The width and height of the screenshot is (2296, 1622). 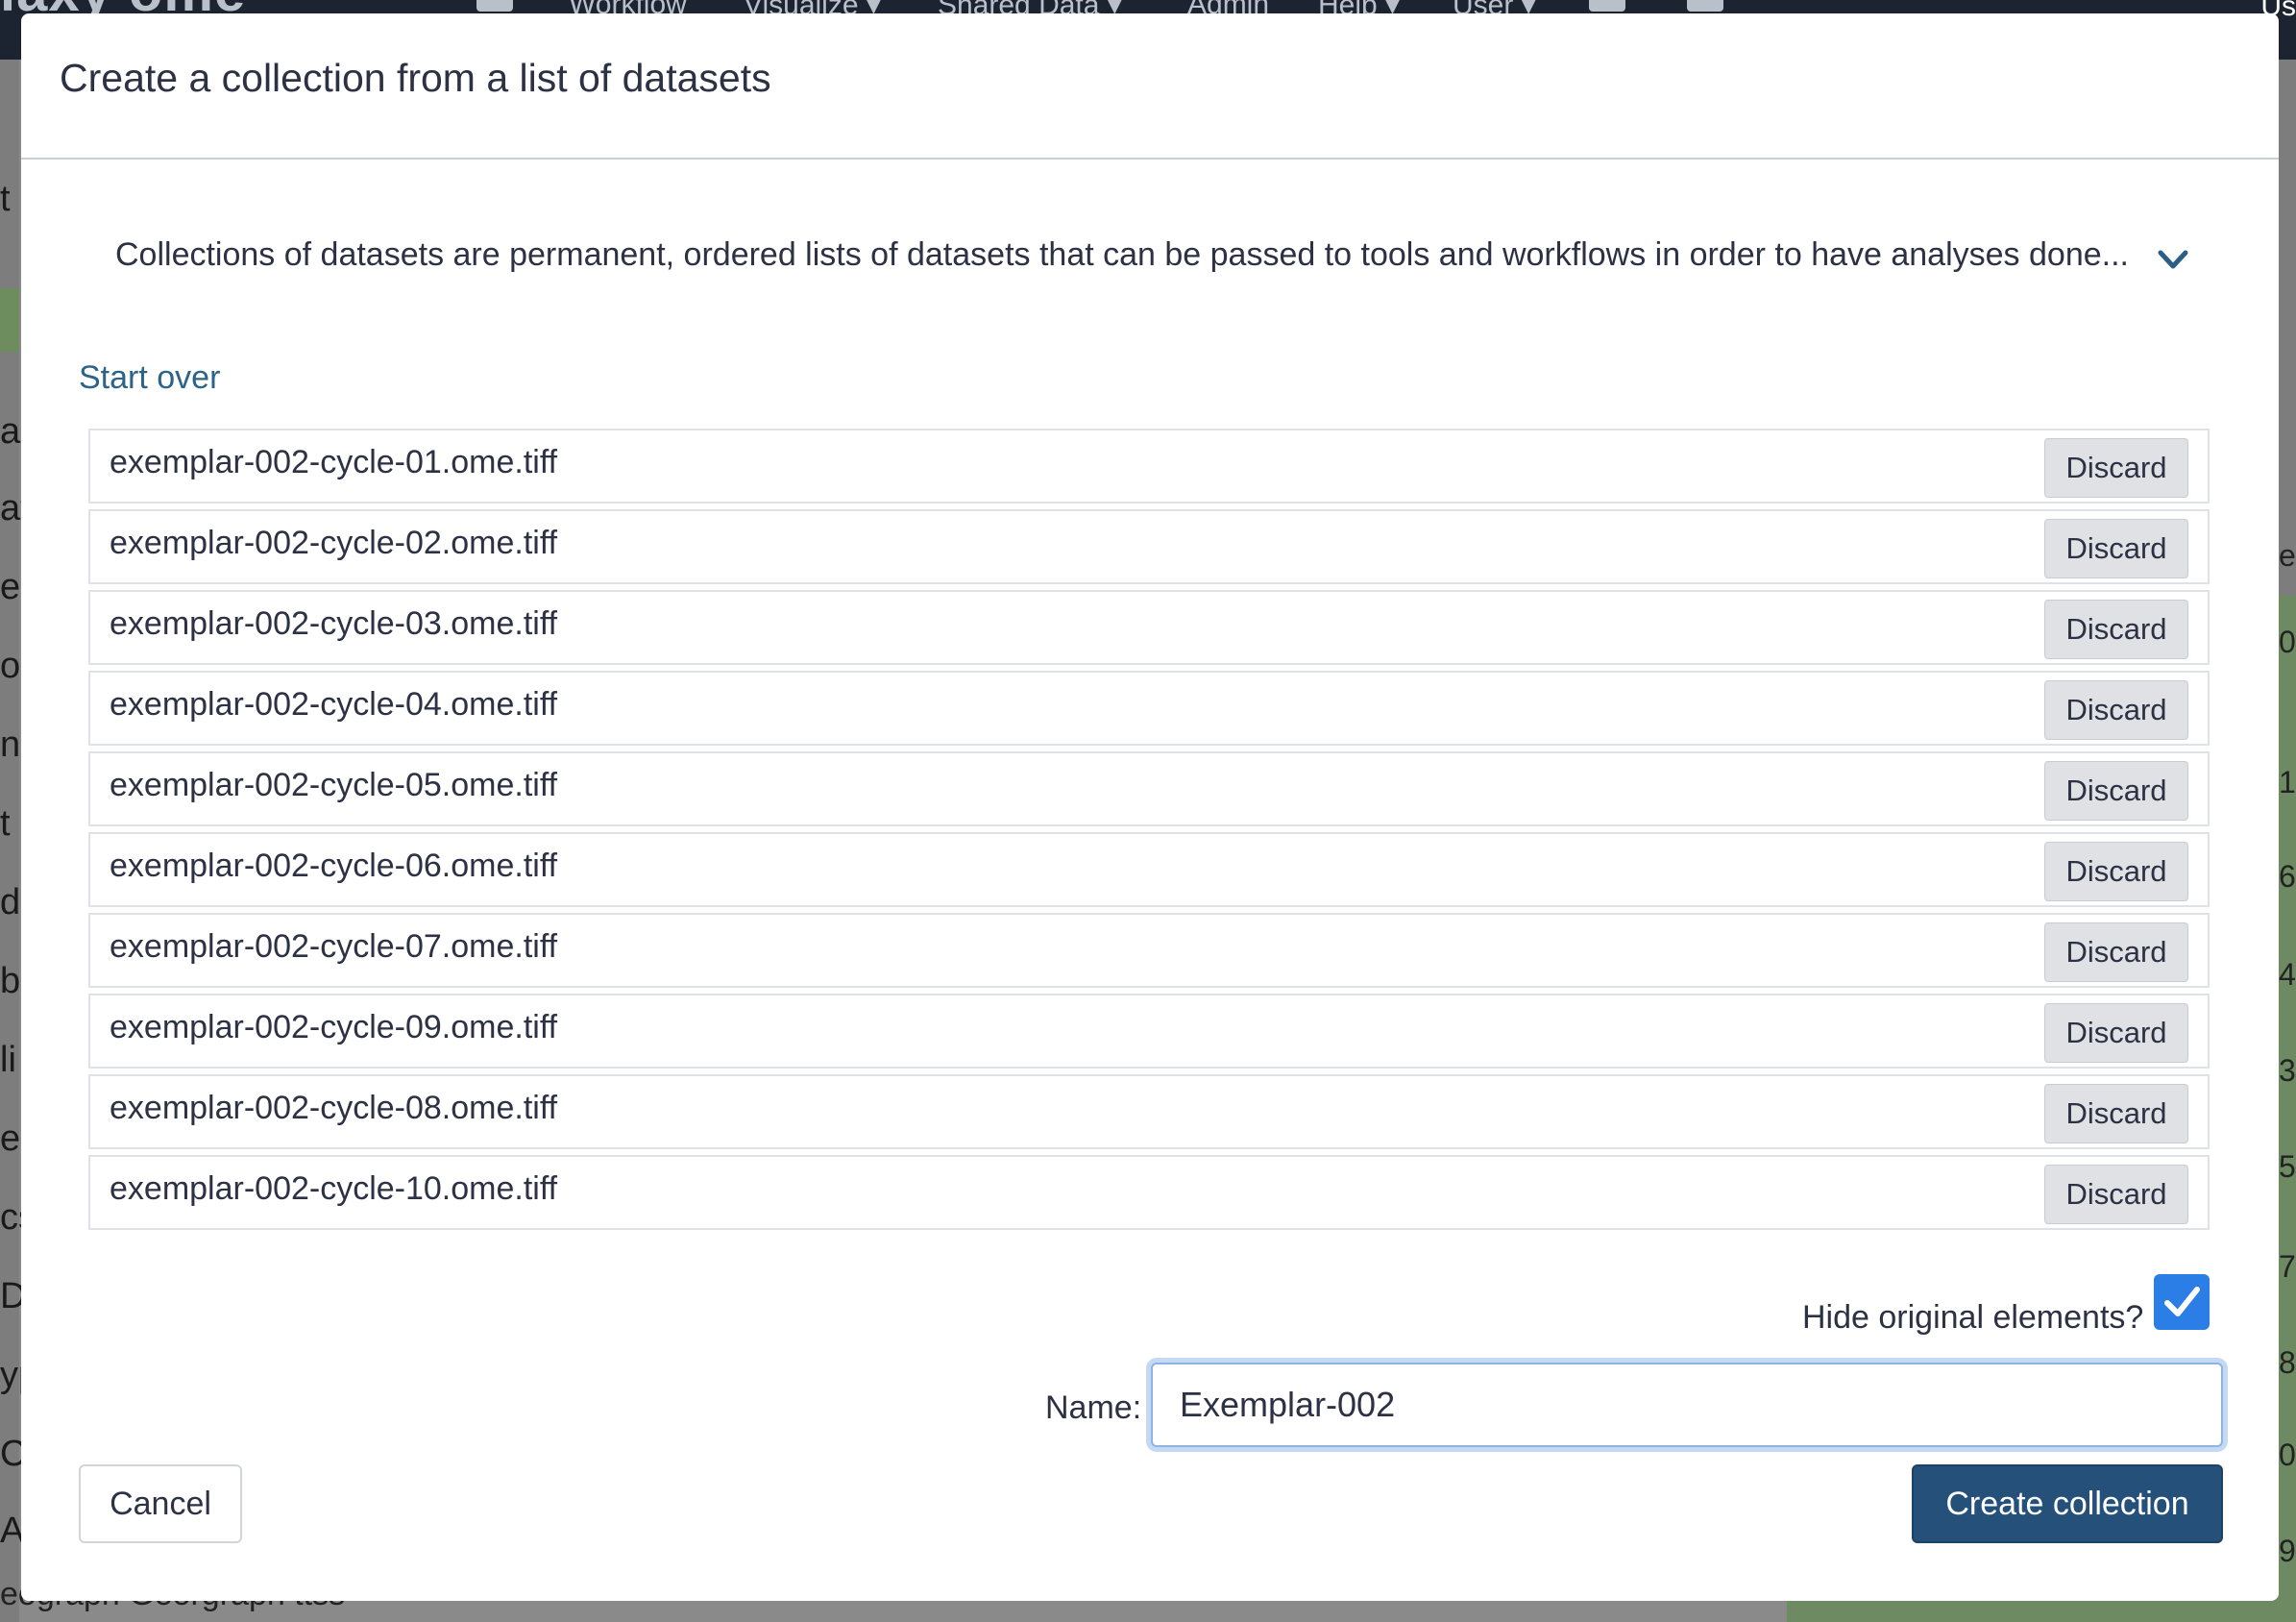 What do you see at coordinates (10, 745) in the screenshot?
I see `background-tool-text: n` at bounding box center [10, 745].